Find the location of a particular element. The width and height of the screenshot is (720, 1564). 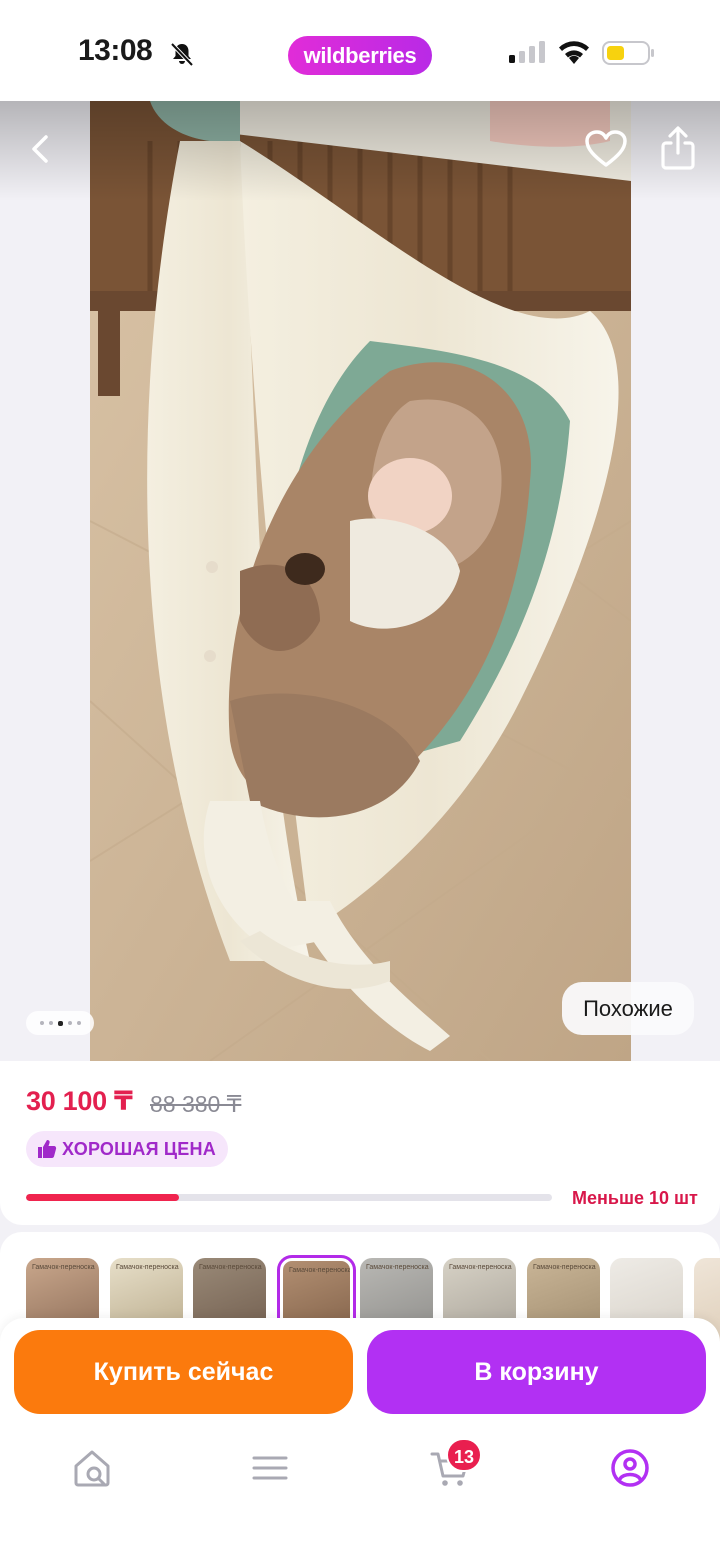

status-bar: 13:08 wildberries is located at coordinates (360, 50).